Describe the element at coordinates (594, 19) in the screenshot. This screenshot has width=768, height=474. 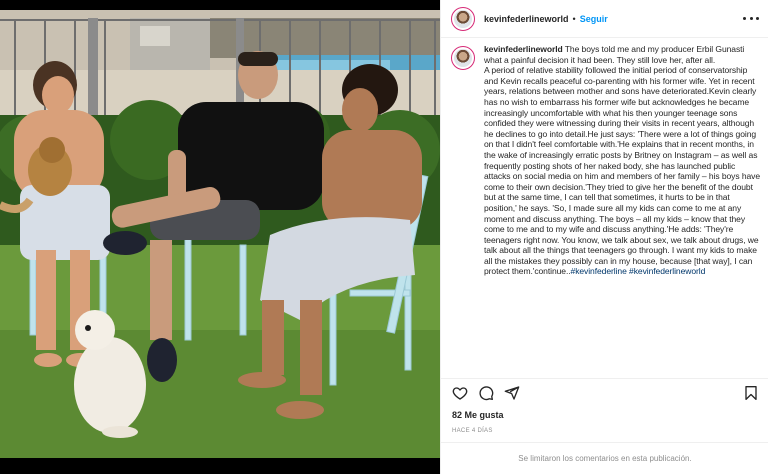
I see `follow-button: Seguir` at that location.